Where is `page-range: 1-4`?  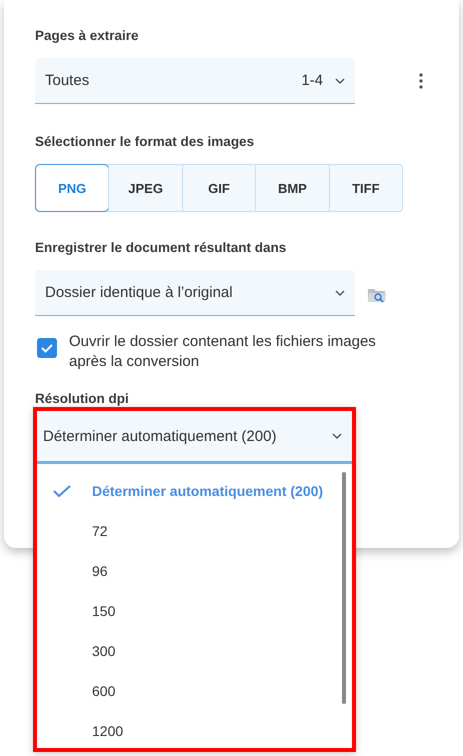 page-range: 1-4 is located at coordinates (312, 80).